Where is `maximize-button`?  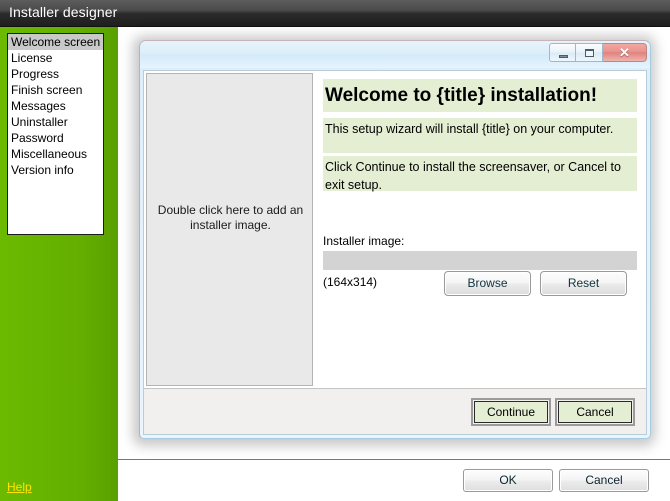
maximize-button is located at coordinates (589, 52).